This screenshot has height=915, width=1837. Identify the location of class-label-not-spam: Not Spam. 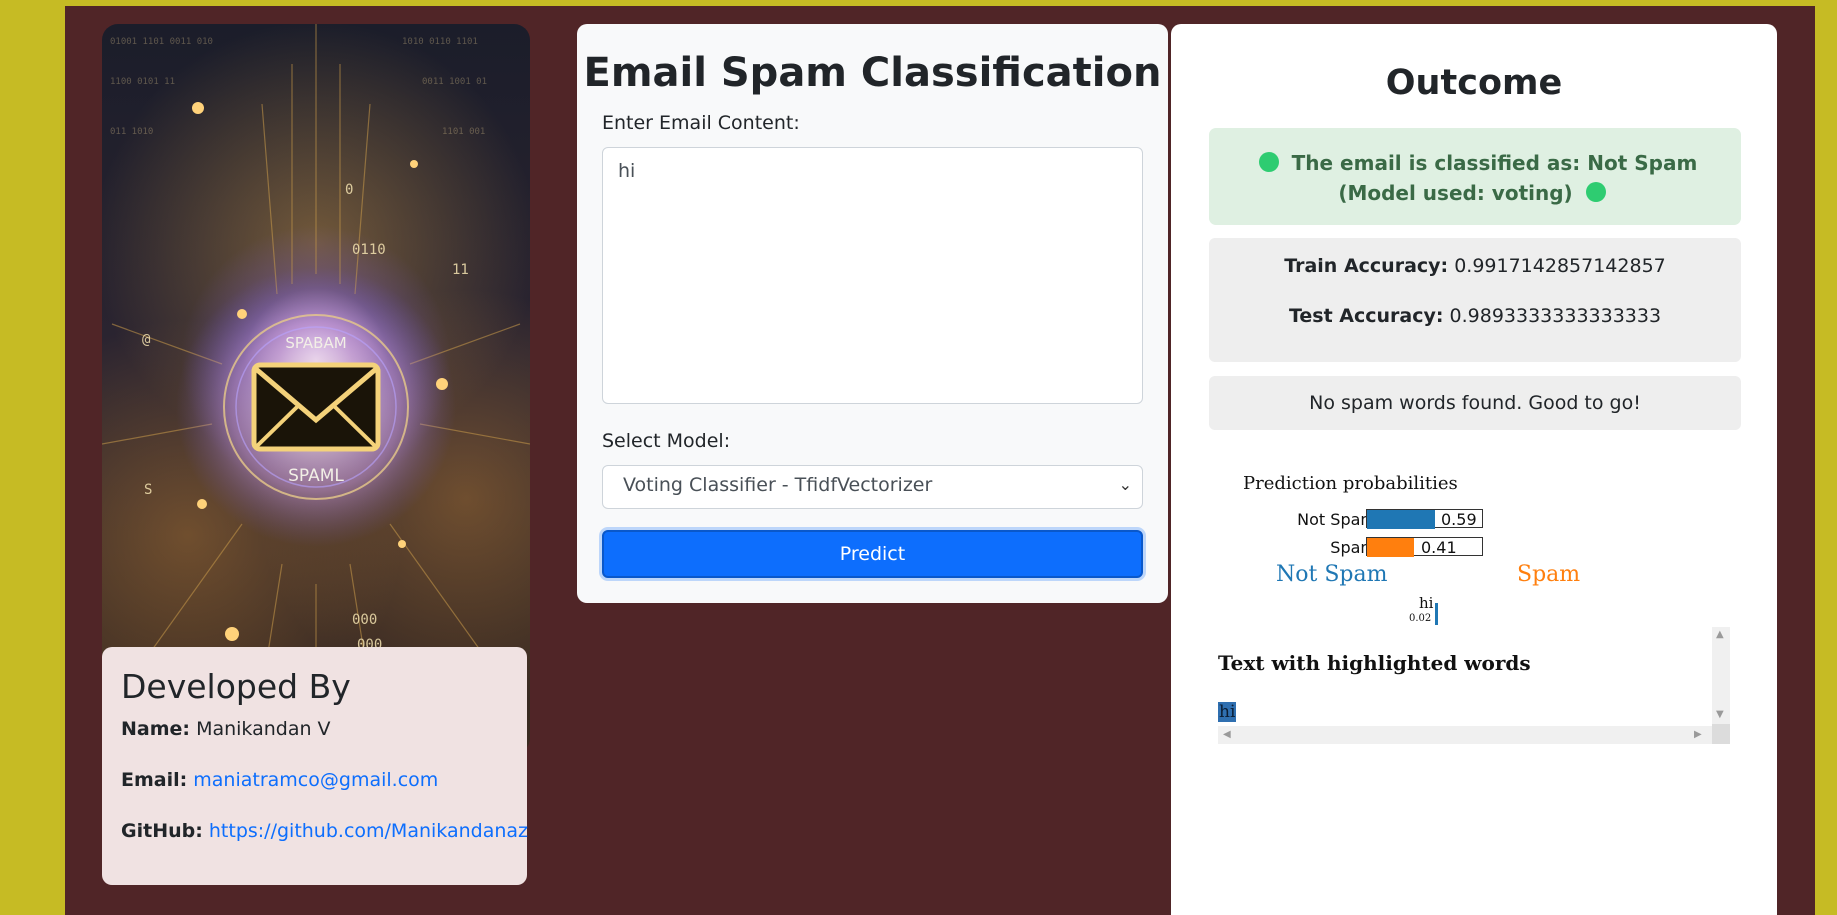
(1332, 574).